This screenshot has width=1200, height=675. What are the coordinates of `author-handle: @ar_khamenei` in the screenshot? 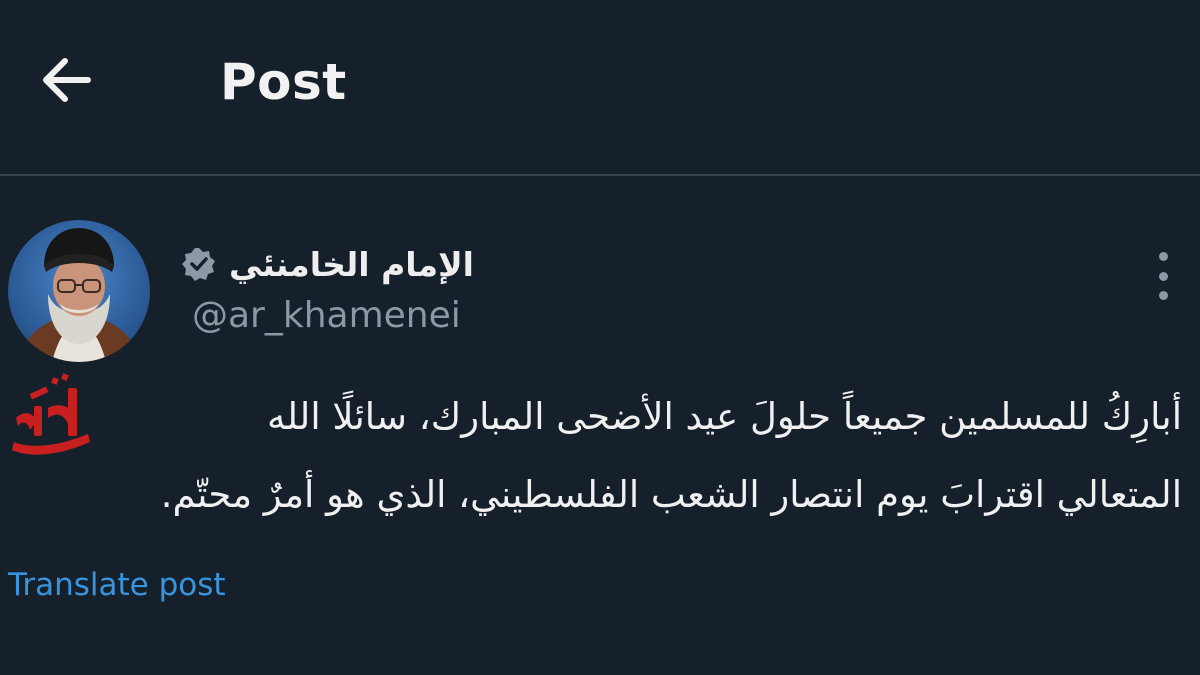 It's located at (326, 316).